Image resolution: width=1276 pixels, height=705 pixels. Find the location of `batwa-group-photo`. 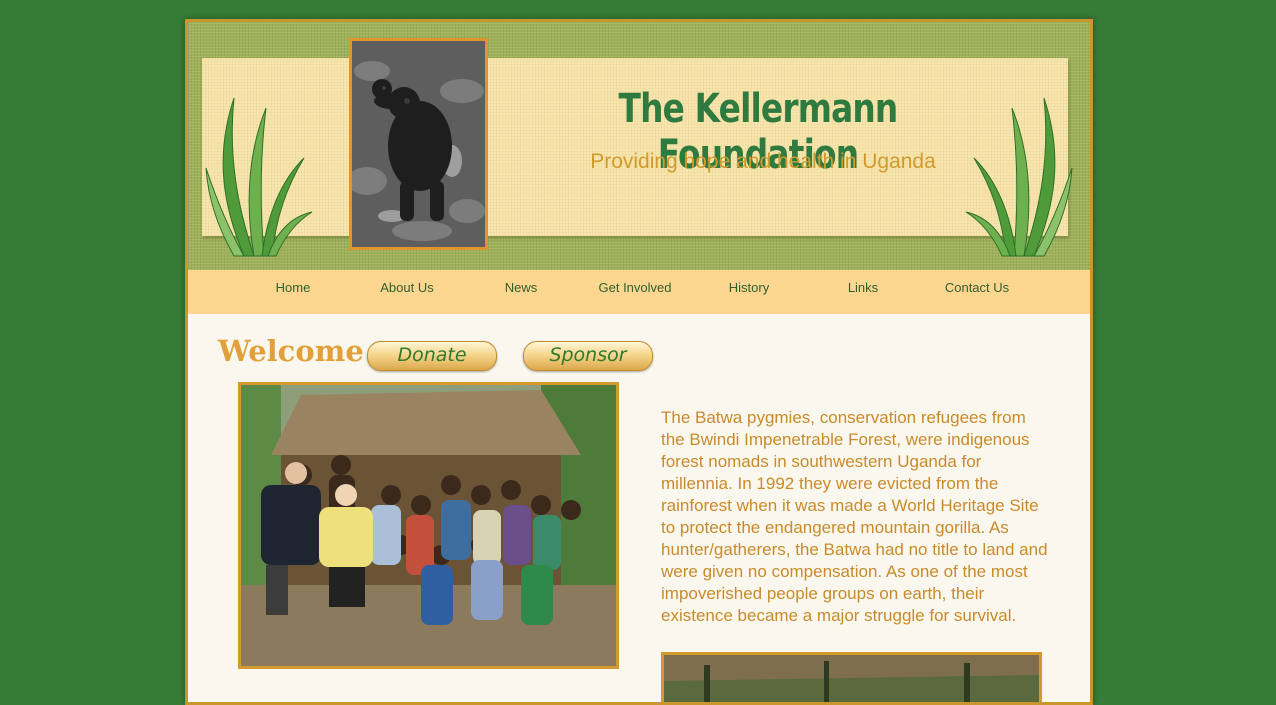

batwa-group-photo is located at coordinates (428, 525).